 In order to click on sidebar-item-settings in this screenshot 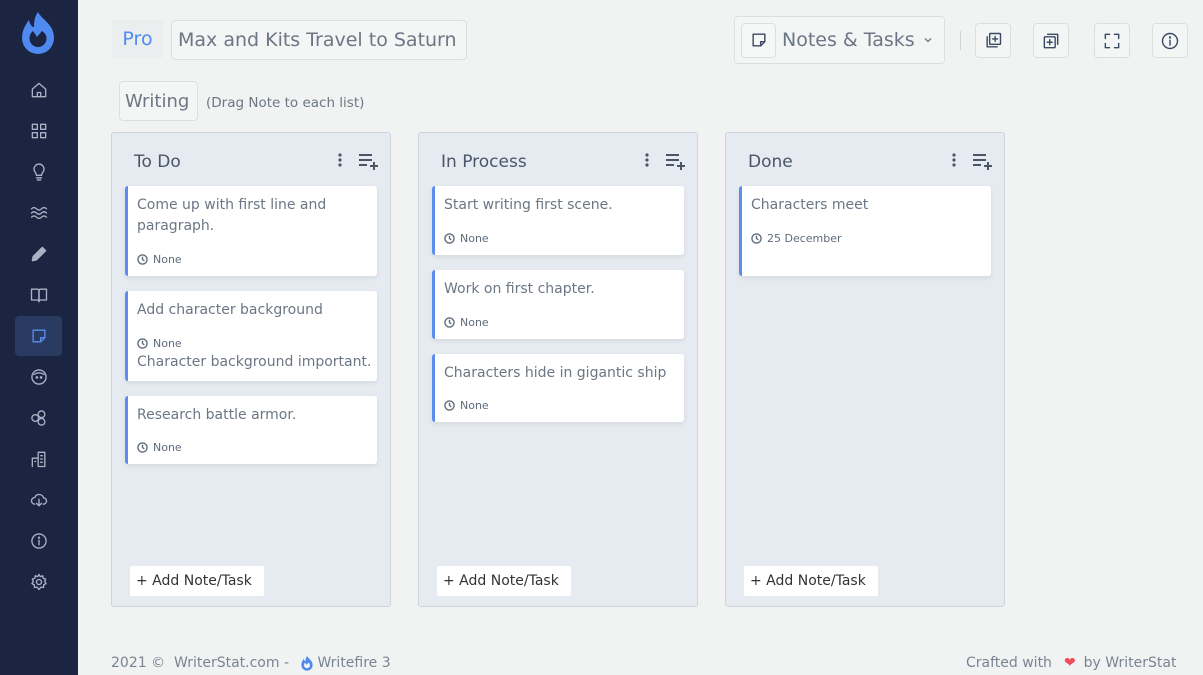, I will do `click(38, 582)`.